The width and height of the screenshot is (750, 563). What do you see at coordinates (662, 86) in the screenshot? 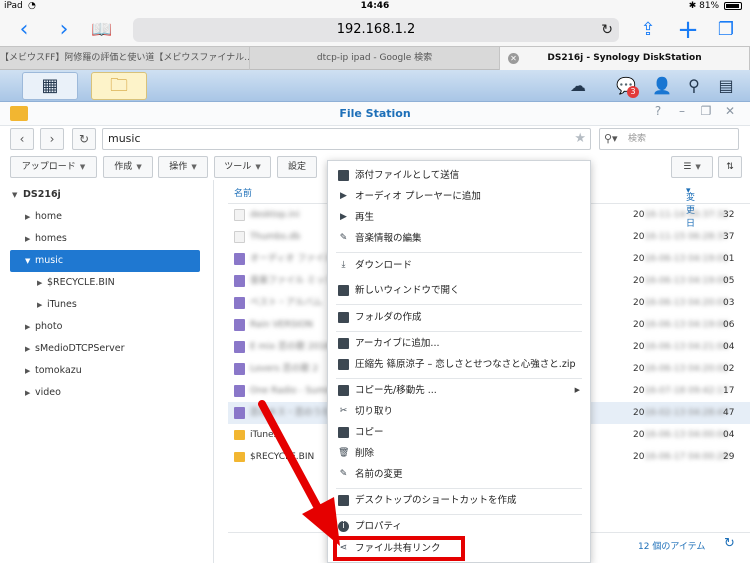
I see `user-icon: 👤` at bounding box center [662, 86].